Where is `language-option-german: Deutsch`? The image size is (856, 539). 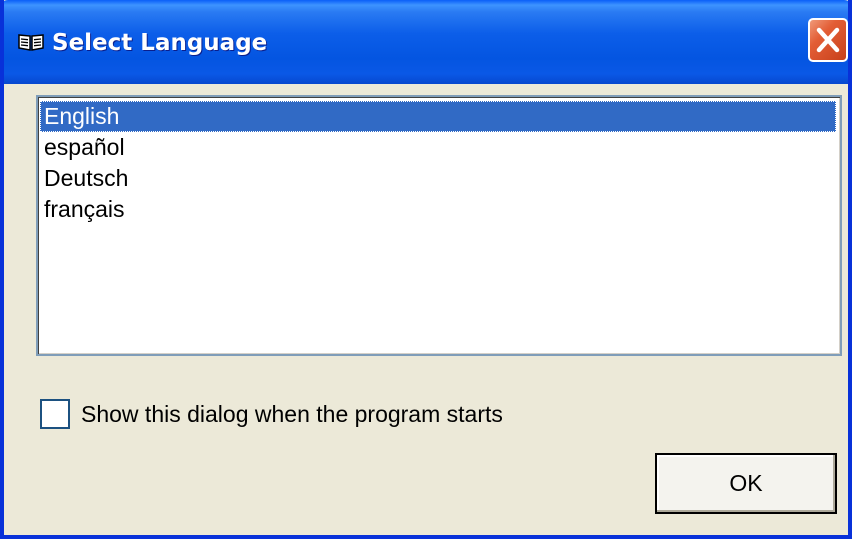
language-option-german: Deutsch is located at coordinates (438, 178).